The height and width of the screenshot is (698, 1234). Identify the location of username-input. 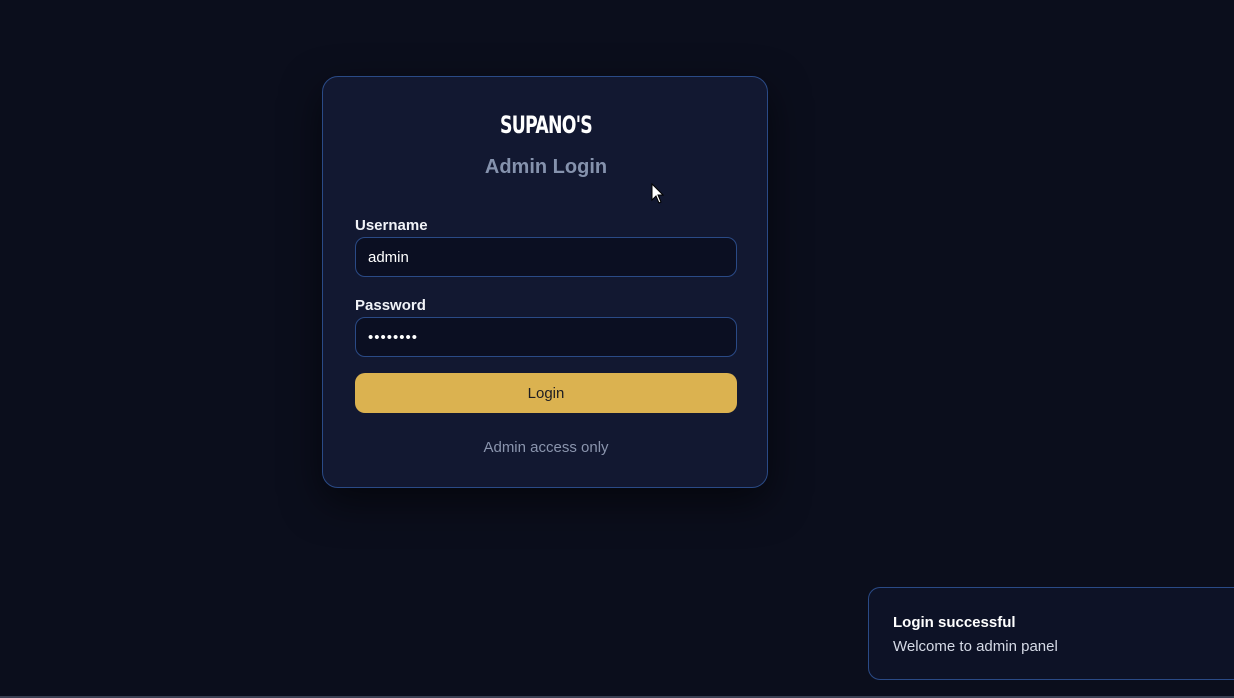
(546, 257).